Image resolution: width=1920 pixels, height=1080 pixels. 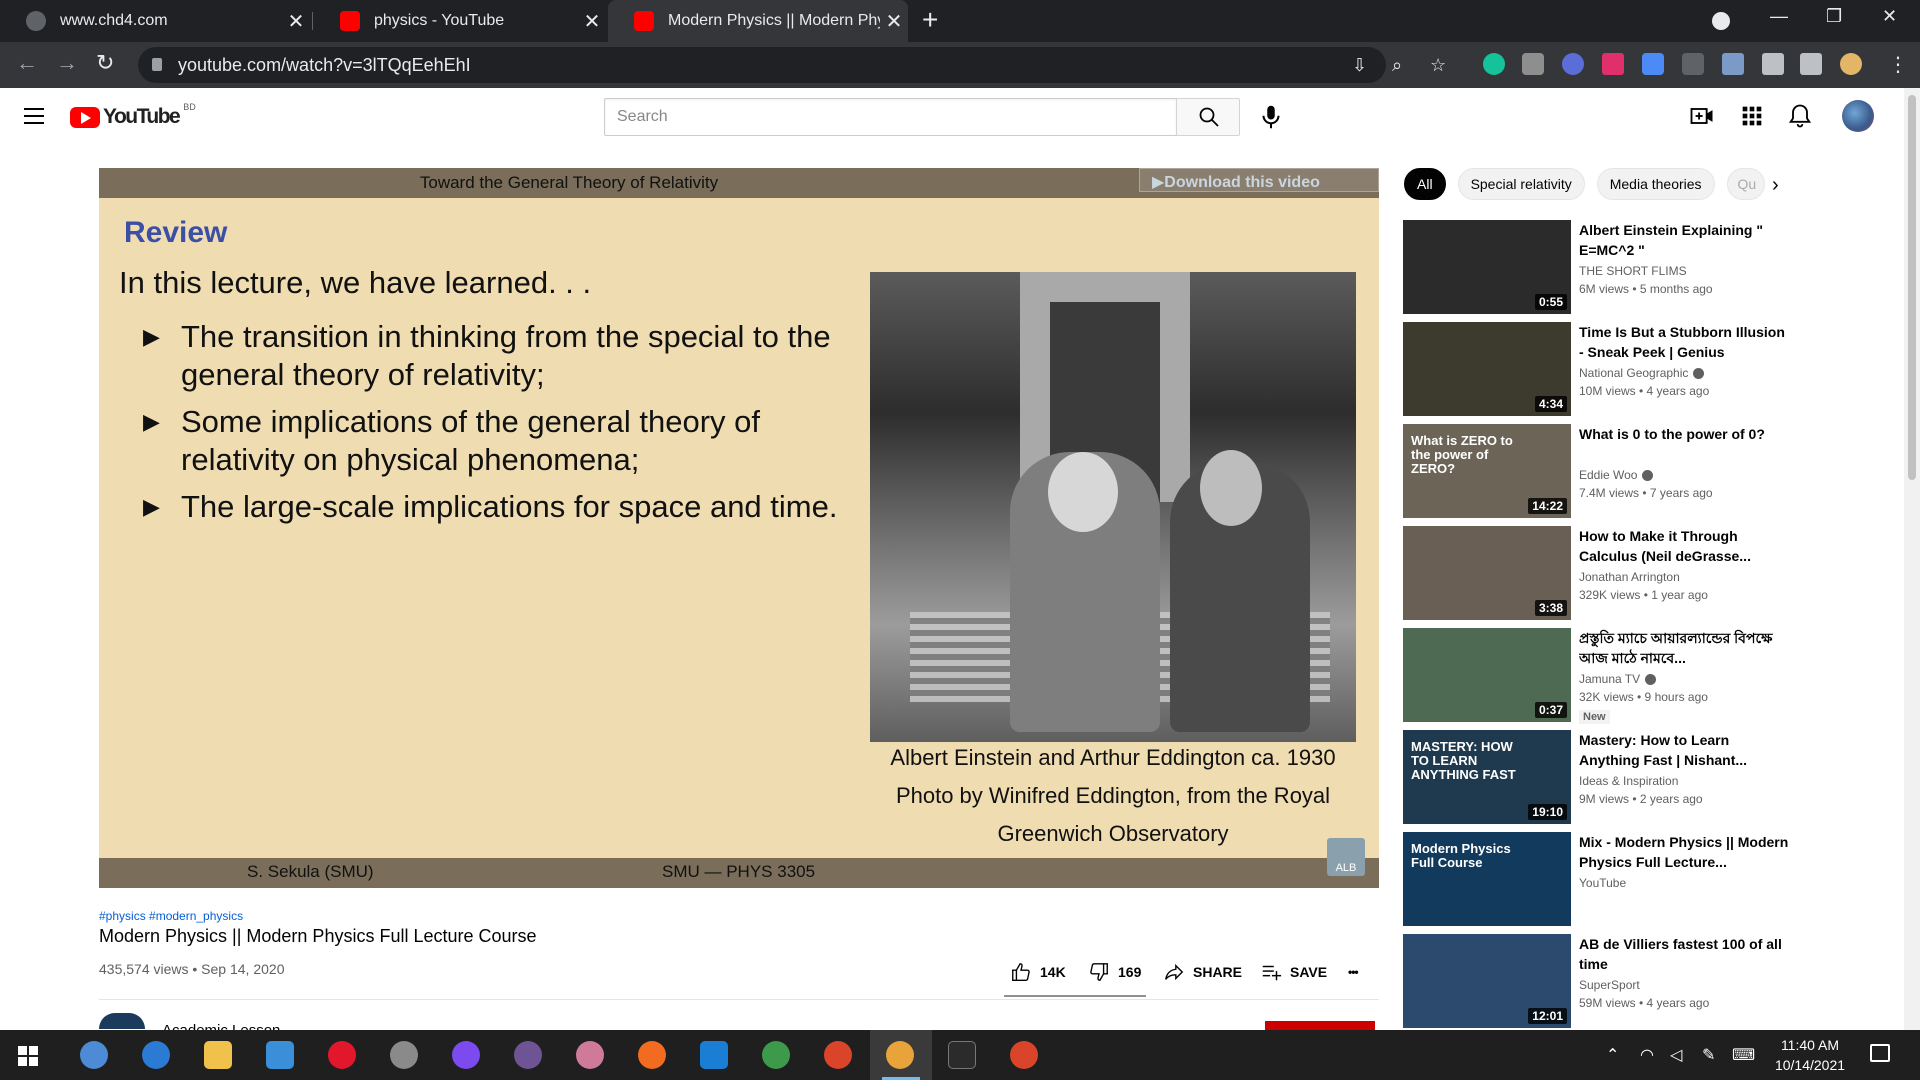 I want to click on account-avatar, so click(x=1858, y=116).